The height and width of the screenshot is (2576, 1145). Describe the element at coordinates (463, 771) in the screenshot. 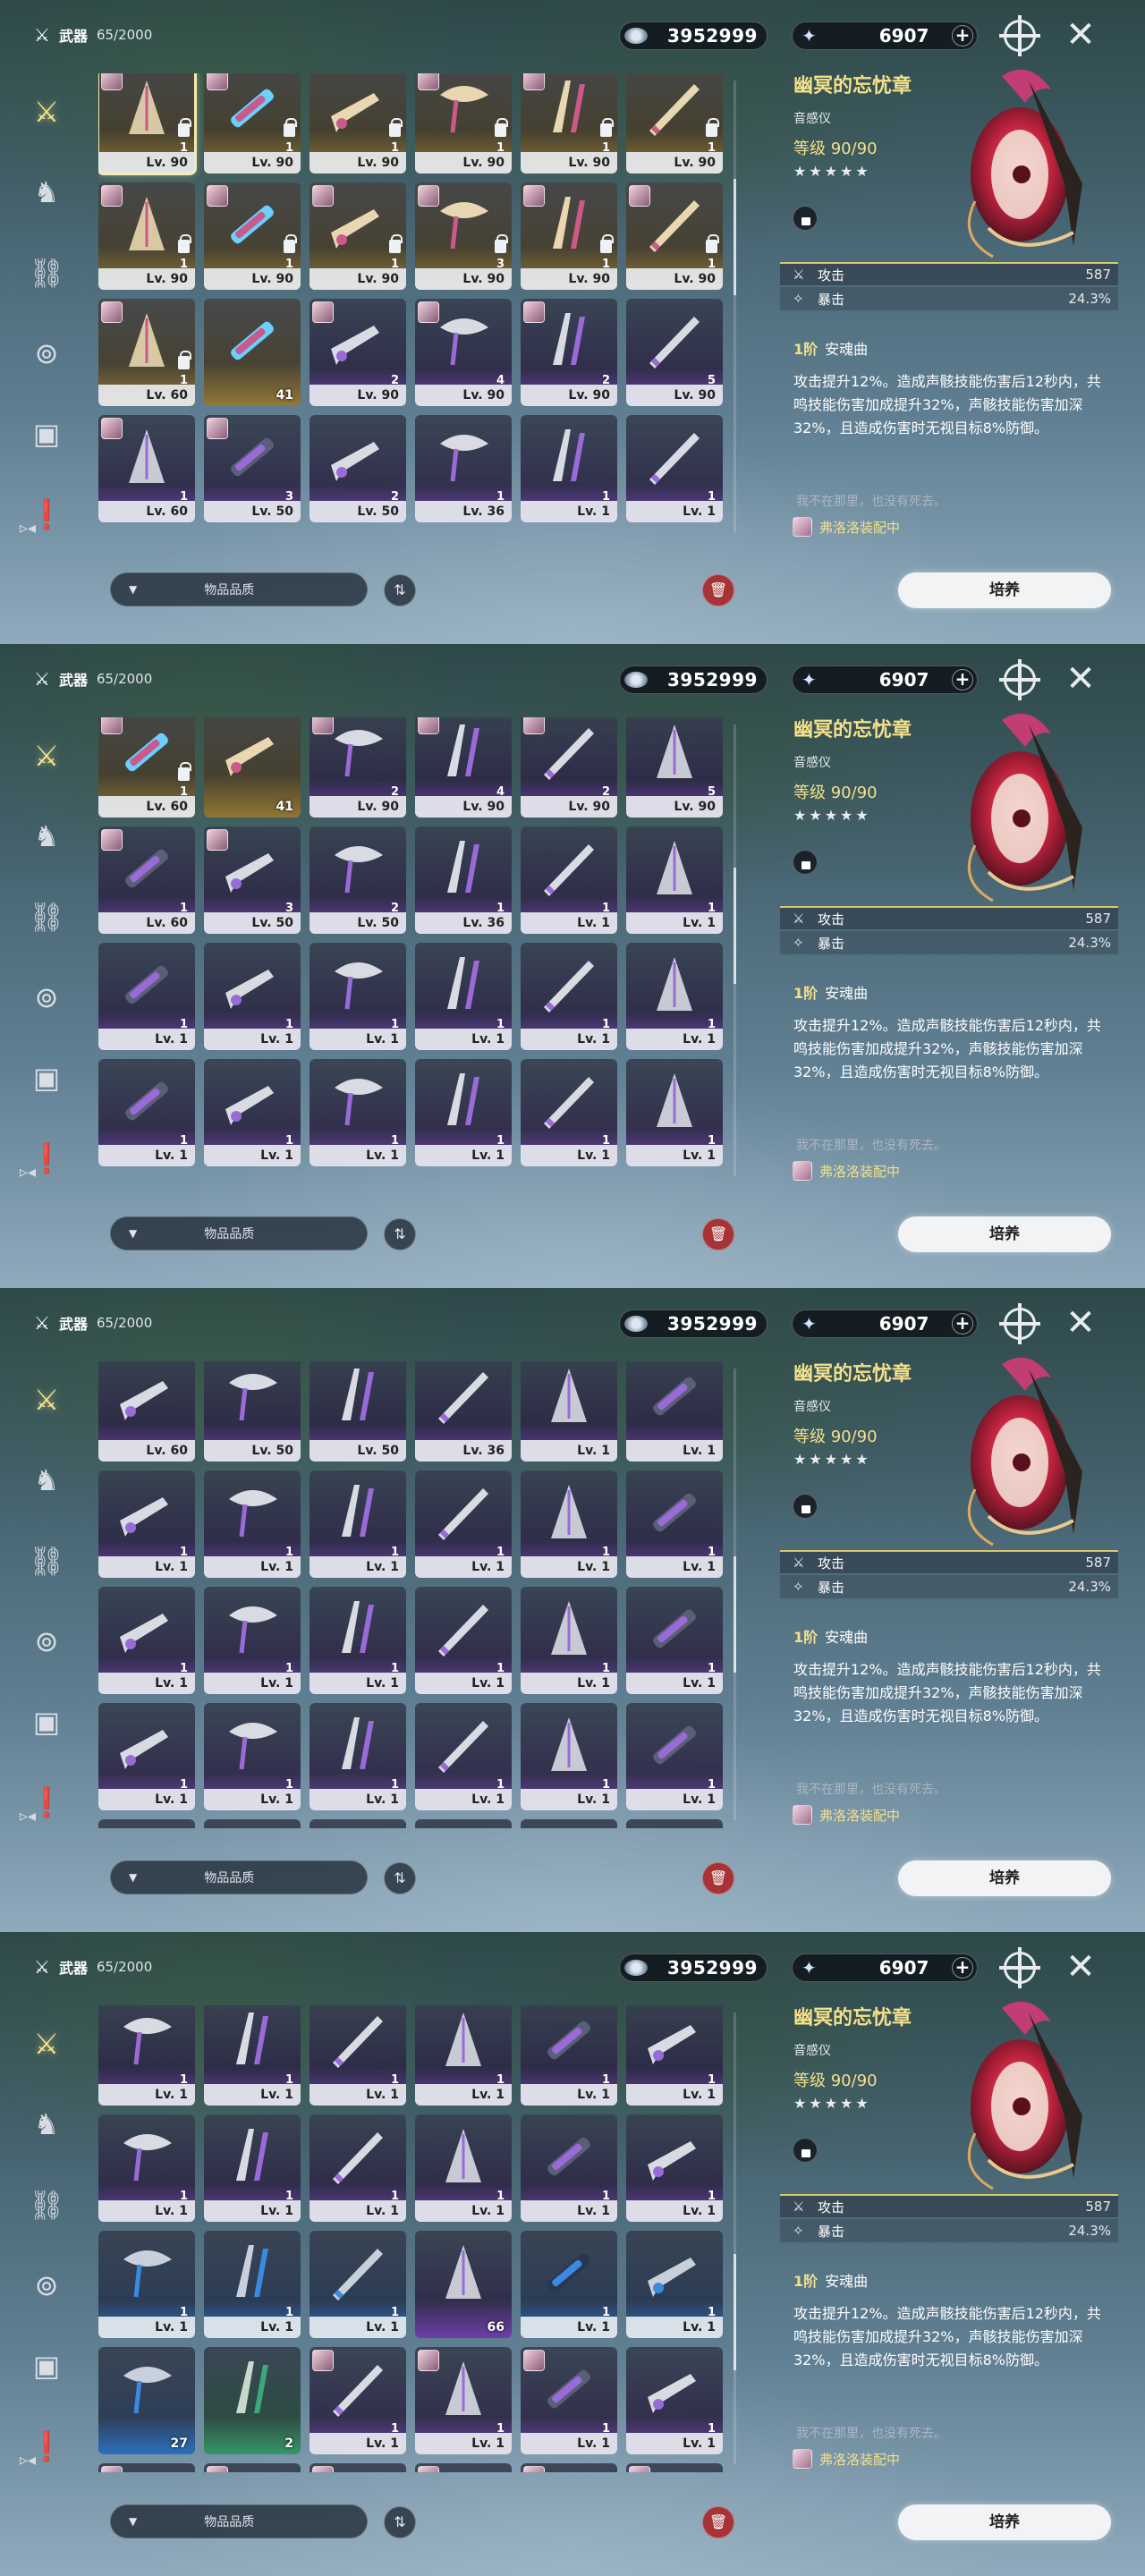

I see `weapon-slot: 4 Lv. 90` at that location.